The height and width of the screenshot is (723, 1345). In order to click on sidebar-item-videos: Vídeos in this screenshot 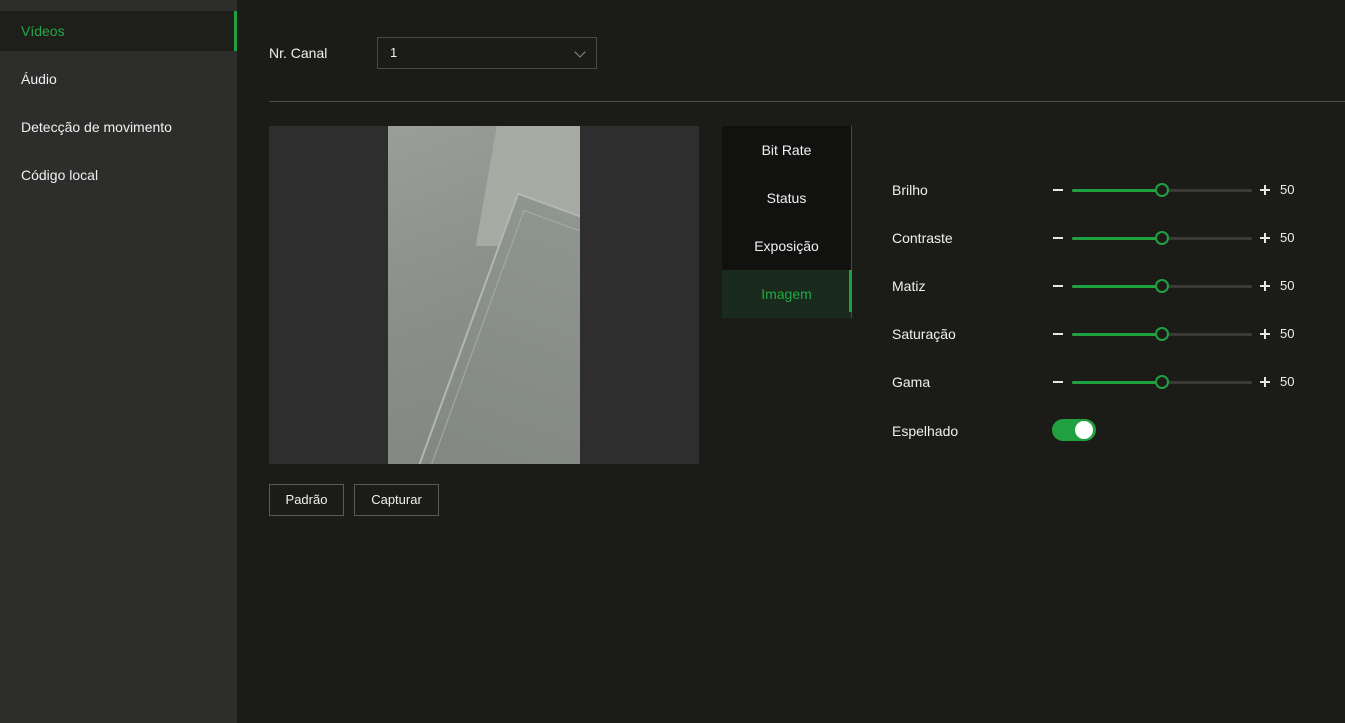, I will do `click(118, 31)`.